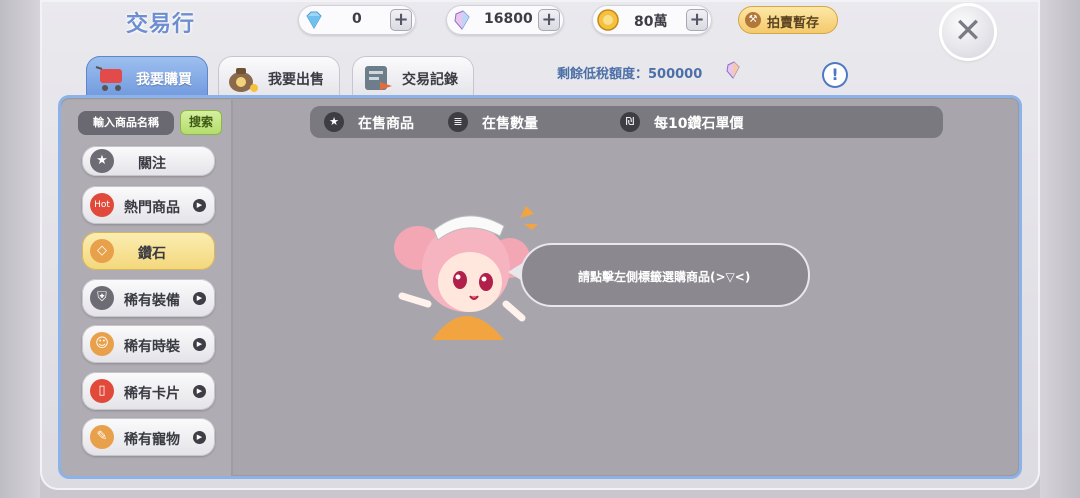  I want to click on costume-icon: ☺, so click(102, 344).